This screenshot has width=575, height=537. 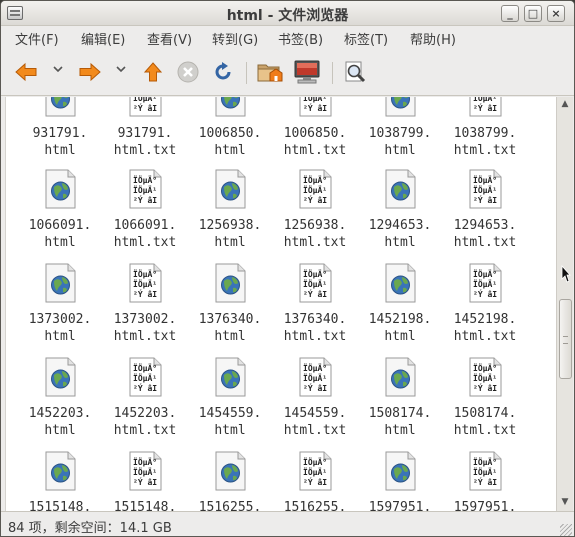 What do you see at coordinates (300, 38) in the screenshot?
I see `menu-bookmarks: 书签(B)` at bounding box center [300, 38].